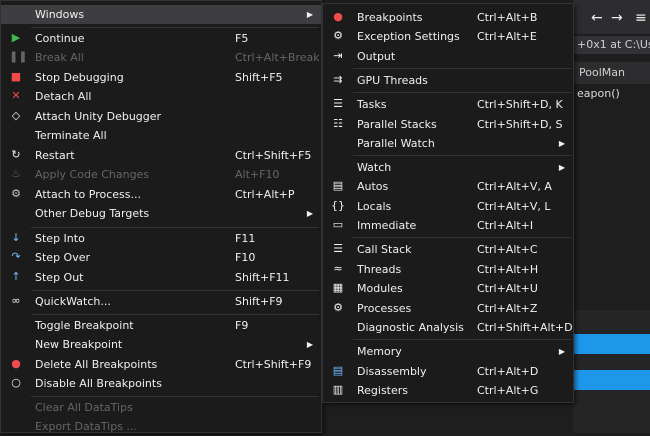 Image resolution: width=650 pixels, height=436 pixels. Describe the element at coordinates (92, 213) in the screenshot. I see `menu-item-label: Other Debug Targets` at that location.